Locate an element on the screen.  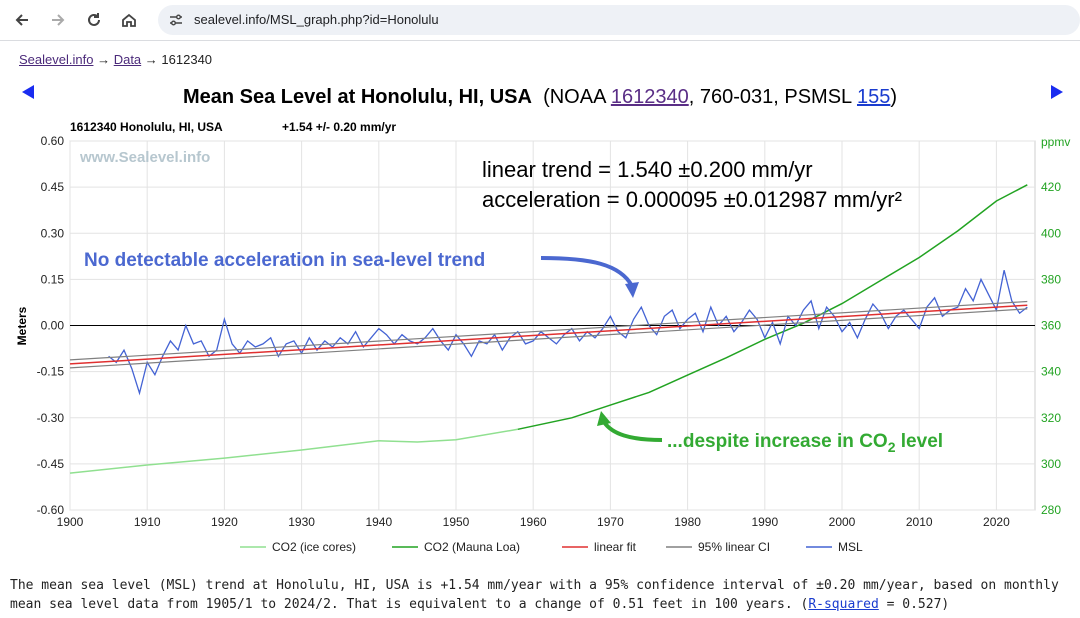
forward-arrow-icon is located at coordinates (58, 20).